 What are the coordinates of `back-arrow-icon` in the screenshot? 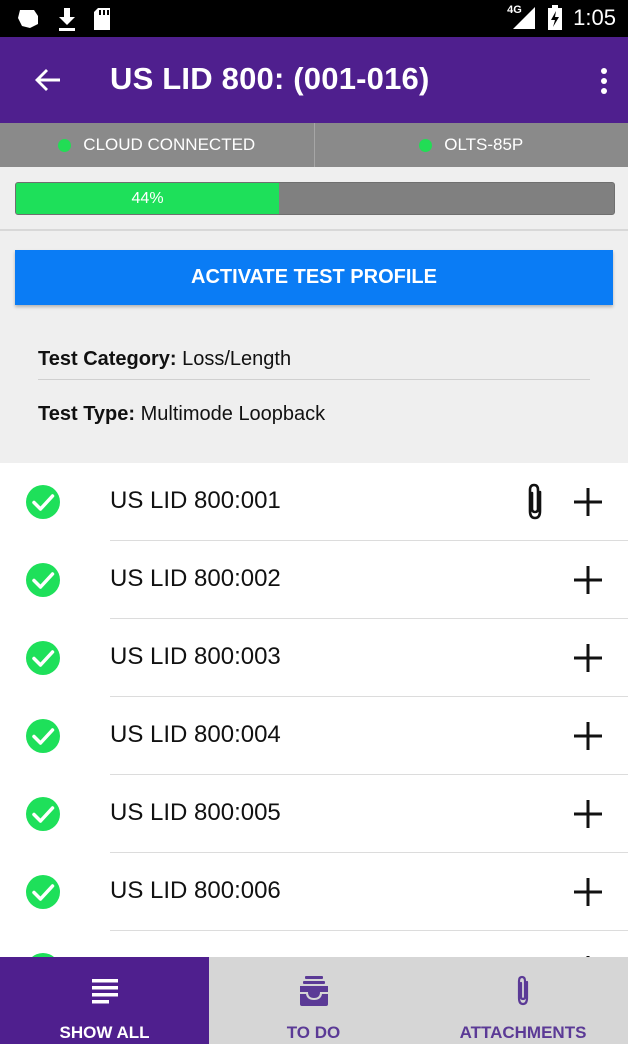 It's located at (48, 80).